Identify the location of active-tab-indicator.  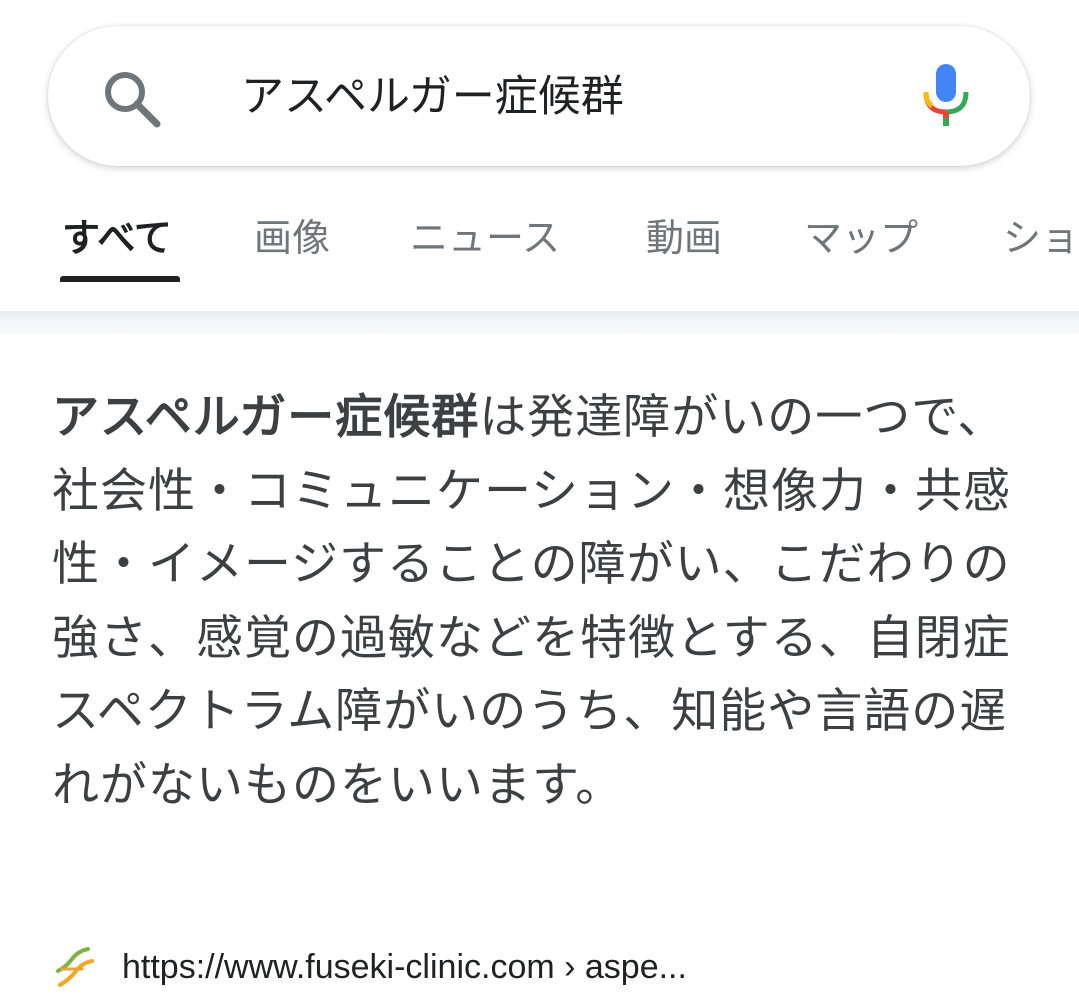
(120, 279).